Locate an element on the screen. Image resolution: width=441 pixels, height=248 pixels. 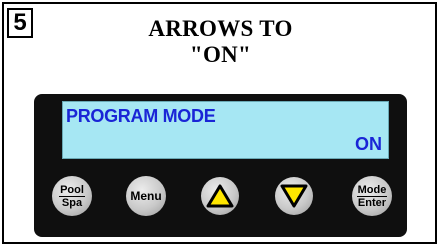
up-arrow-button is located at coordinates (220, 196).